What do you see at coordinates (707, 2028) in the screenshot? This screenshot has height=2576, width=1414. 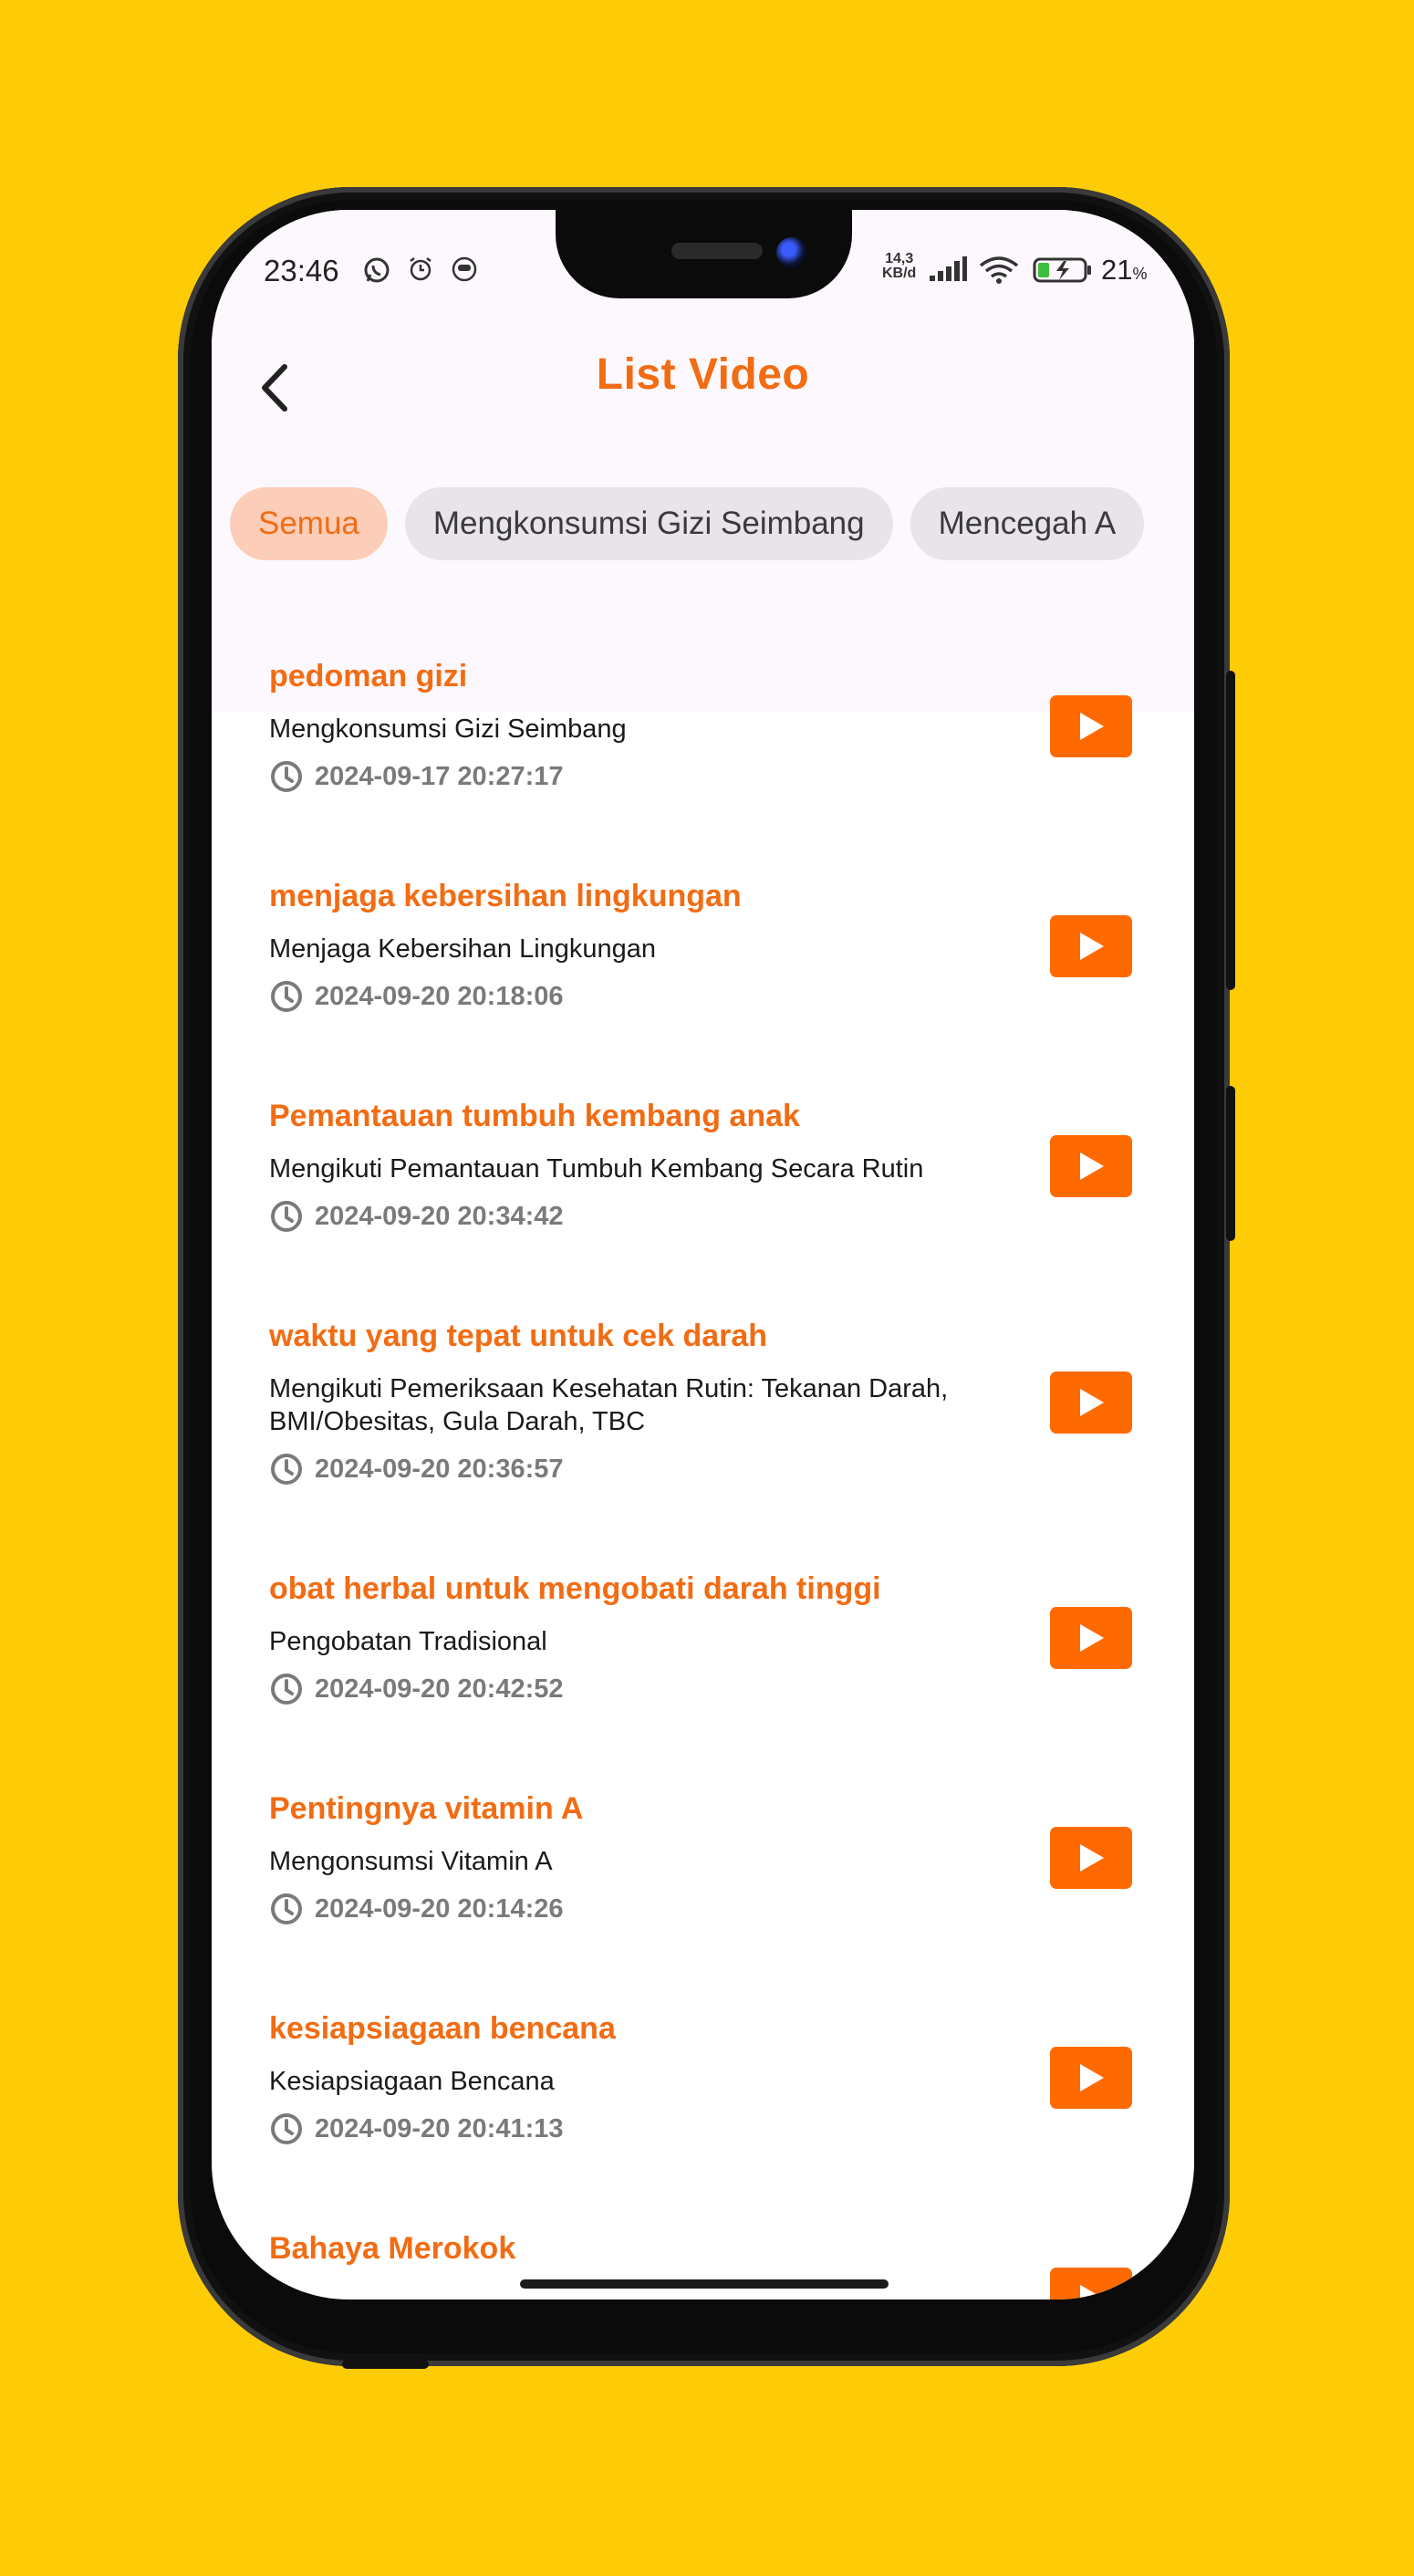 I see `video-title: kesiapsiagaan bencana` at bounding box center [707, 2028].